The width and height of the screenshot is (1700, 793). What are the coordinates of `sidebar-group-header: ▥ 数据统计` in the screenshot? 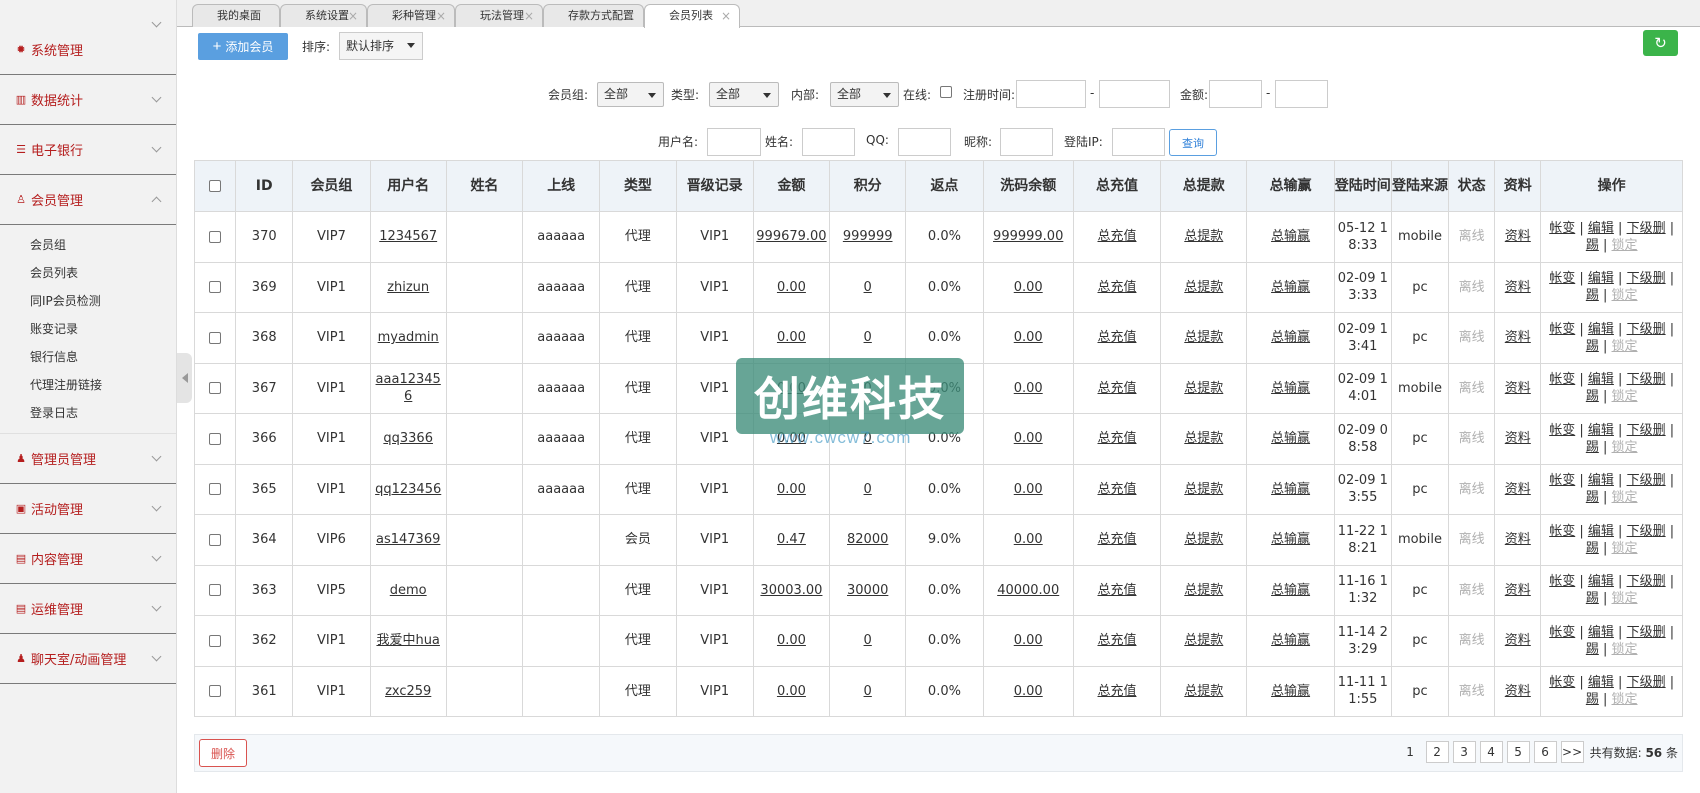 It's located at (88, 100).